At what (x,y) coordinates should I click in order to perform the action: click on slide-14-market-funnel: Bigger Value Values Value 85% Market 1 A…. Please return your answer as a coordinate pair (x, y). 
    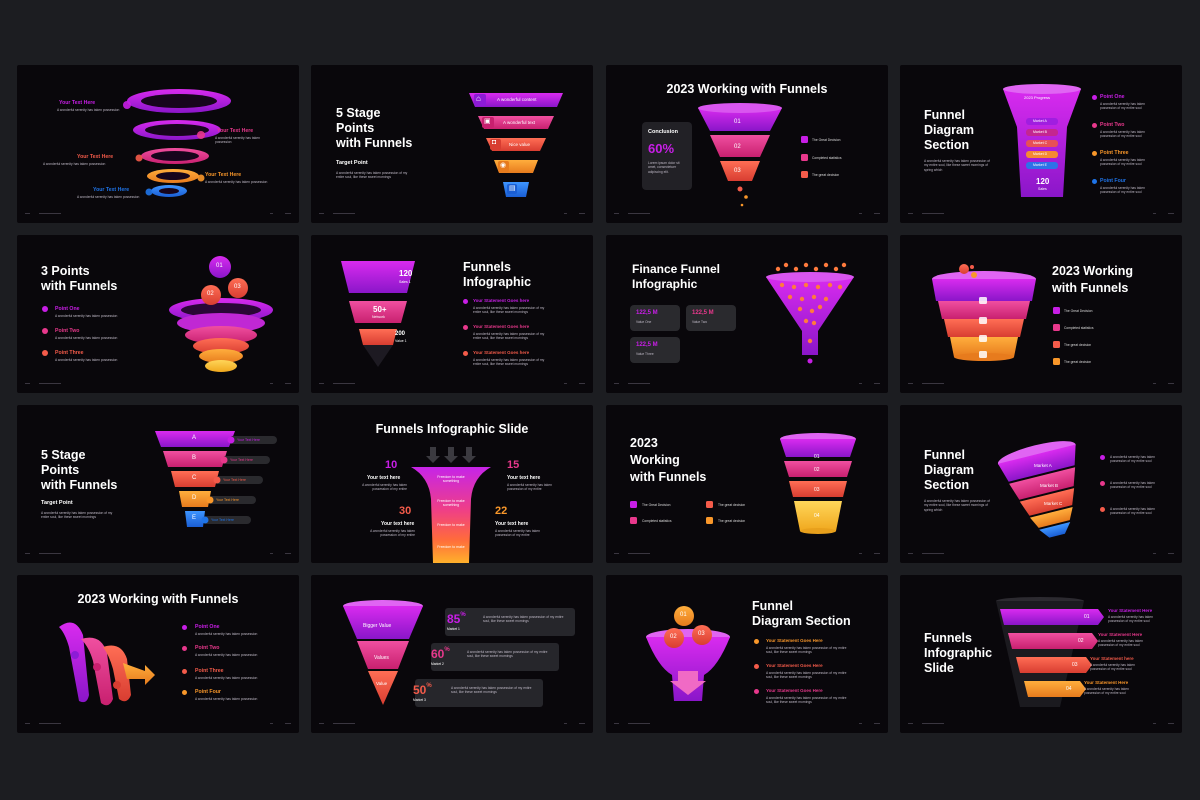
    Looking at the image, I should click on (452, 654).